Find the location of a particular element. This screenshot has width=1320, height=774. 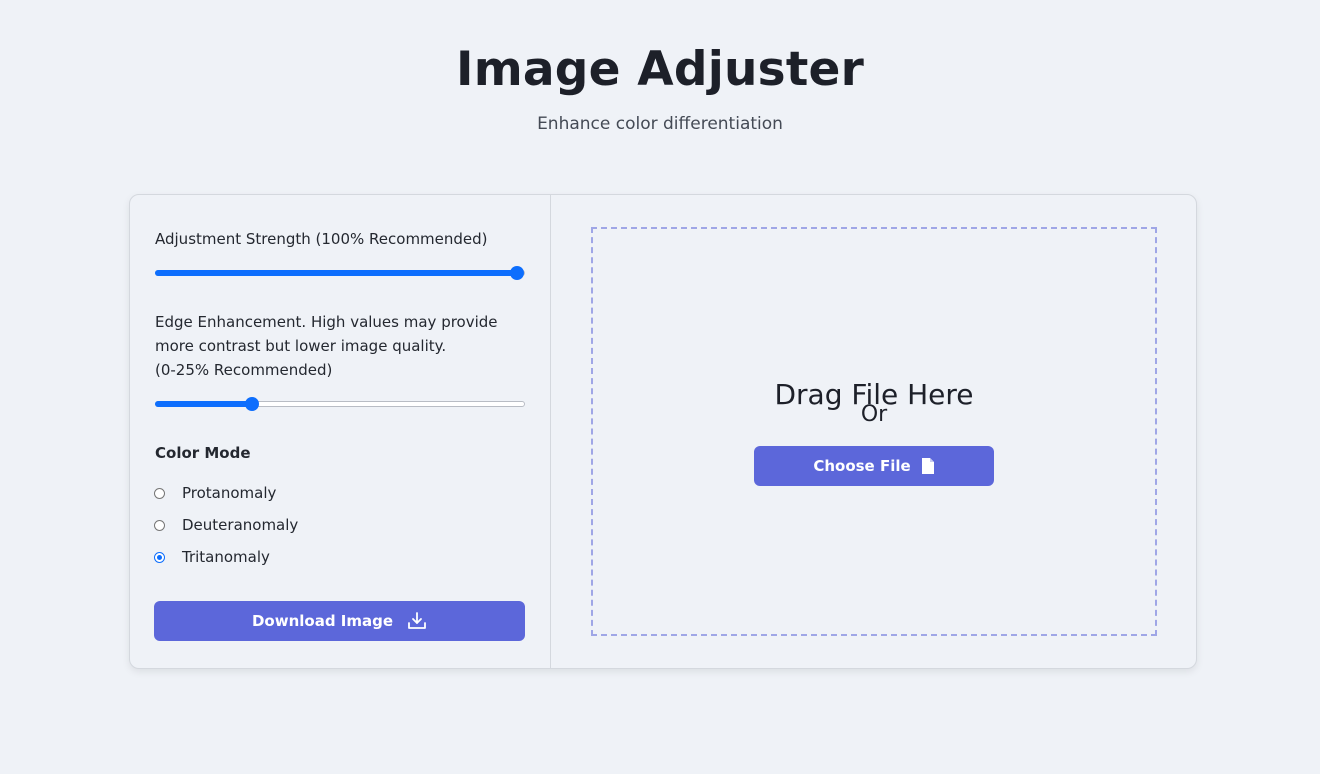

strength-slider is located at coordinates (340, 273).